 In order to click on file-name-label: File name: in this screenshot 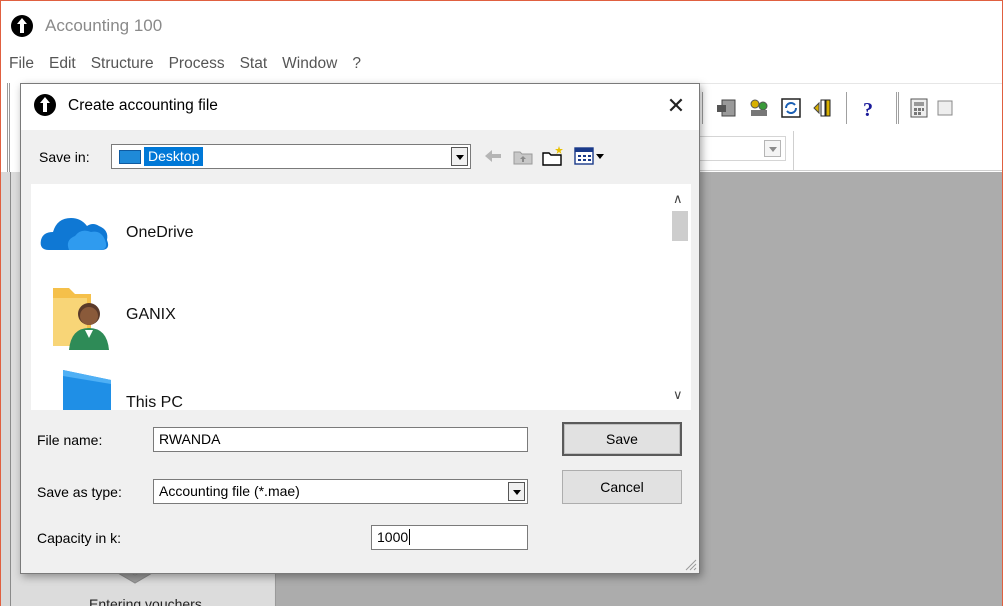, I will do `click(70, 440)`.